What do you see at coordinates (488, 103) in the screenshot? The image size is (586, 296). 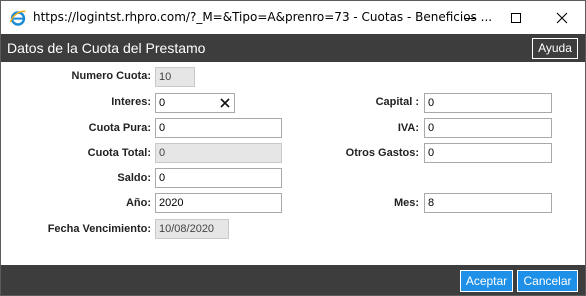 I see `capital-input: 0` at bounding box center [488, 103].